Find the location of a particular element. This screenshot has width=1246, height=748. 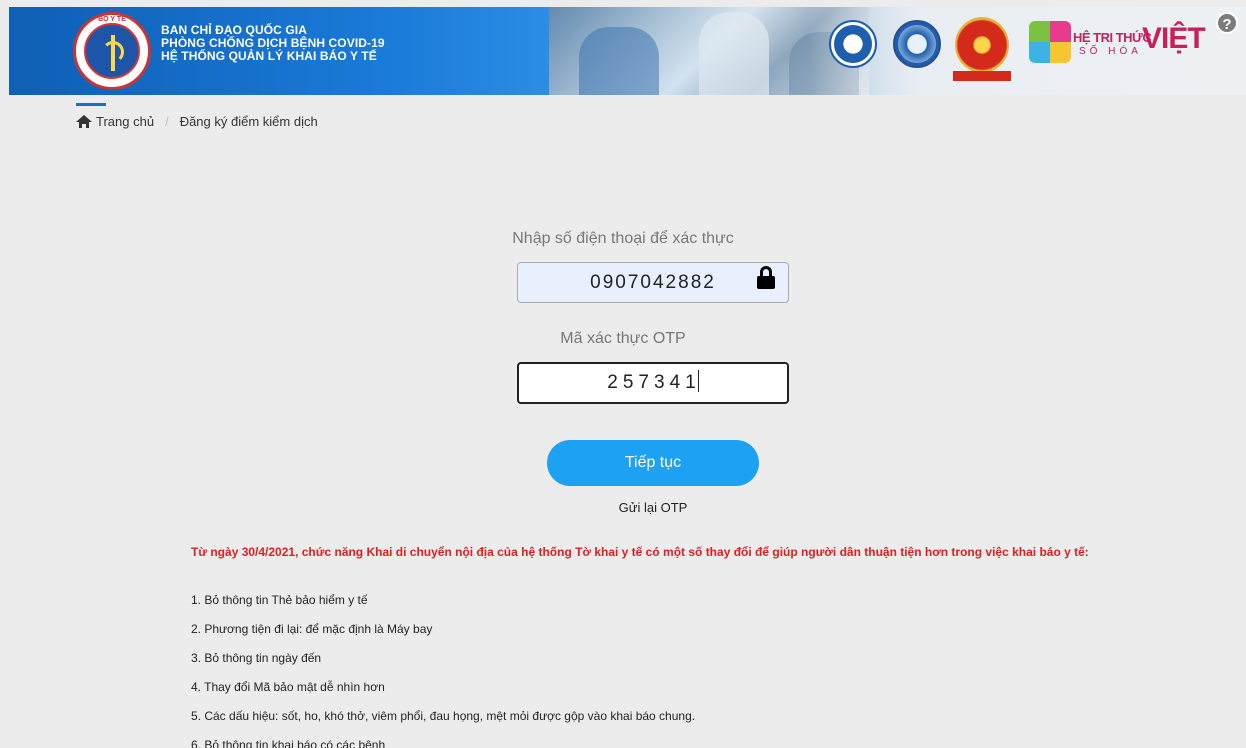

lock-icon is located at coordinates (766, 278).